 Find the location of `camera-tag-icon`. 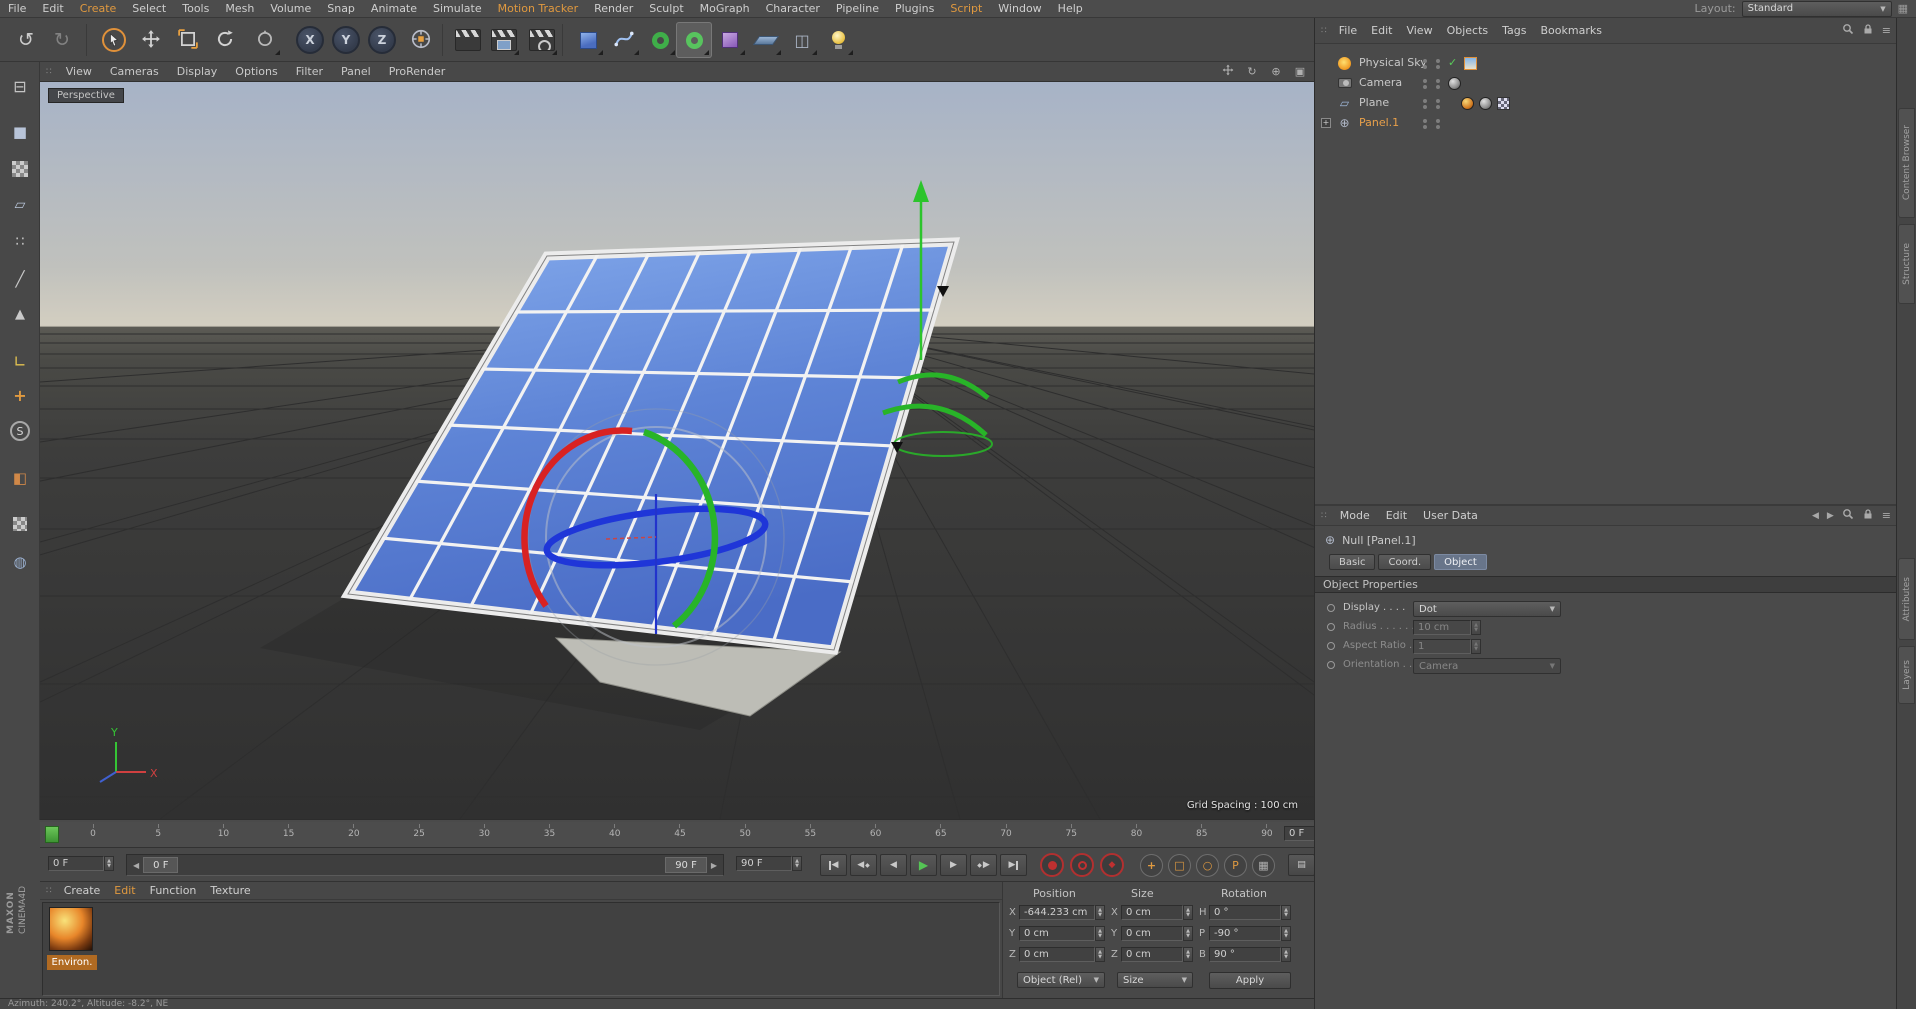

camera-tag-icon is located at coordinates (1454, 83).